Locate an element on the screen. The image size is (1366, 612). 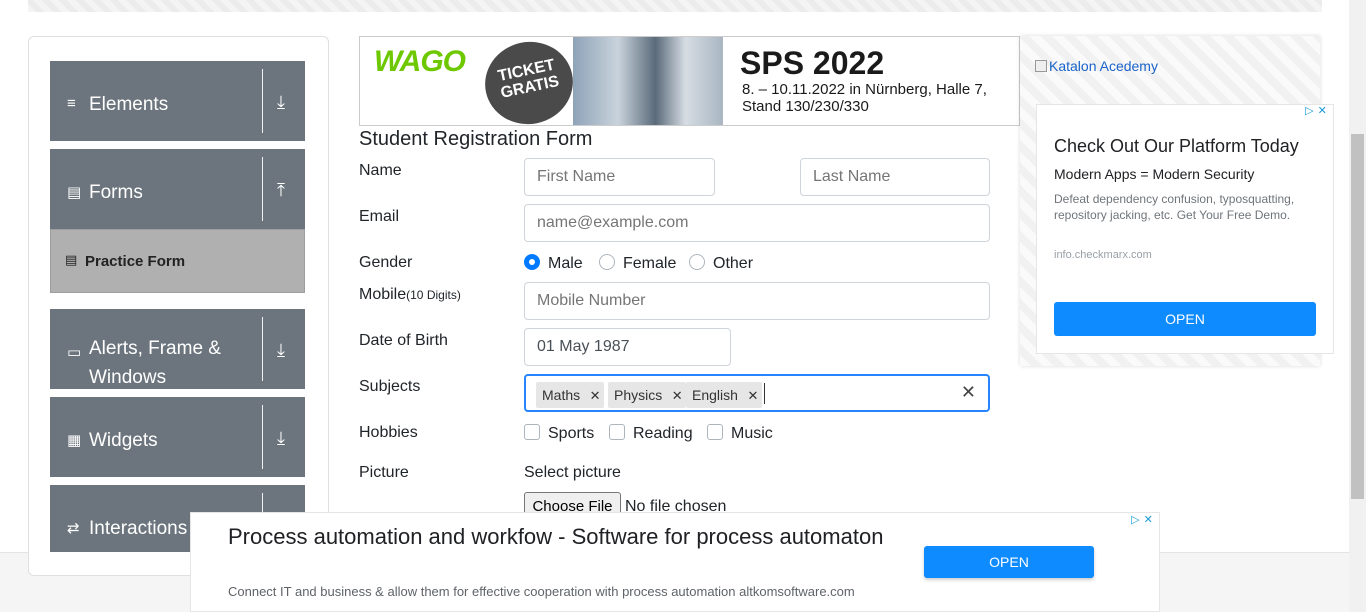
collapse-arrow-icon: ⤒ is located at coordinates (281, 190).